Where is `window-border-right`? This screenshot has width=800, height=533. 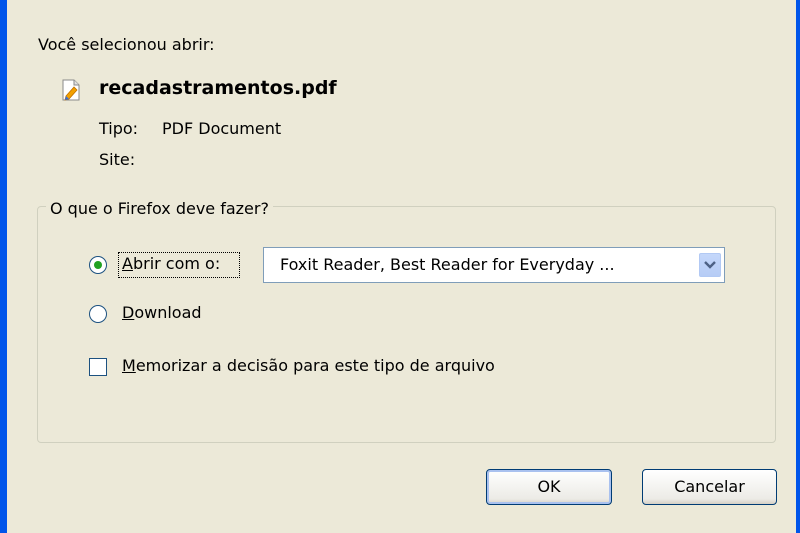 window-border-right is located at coordinates (798, 266).